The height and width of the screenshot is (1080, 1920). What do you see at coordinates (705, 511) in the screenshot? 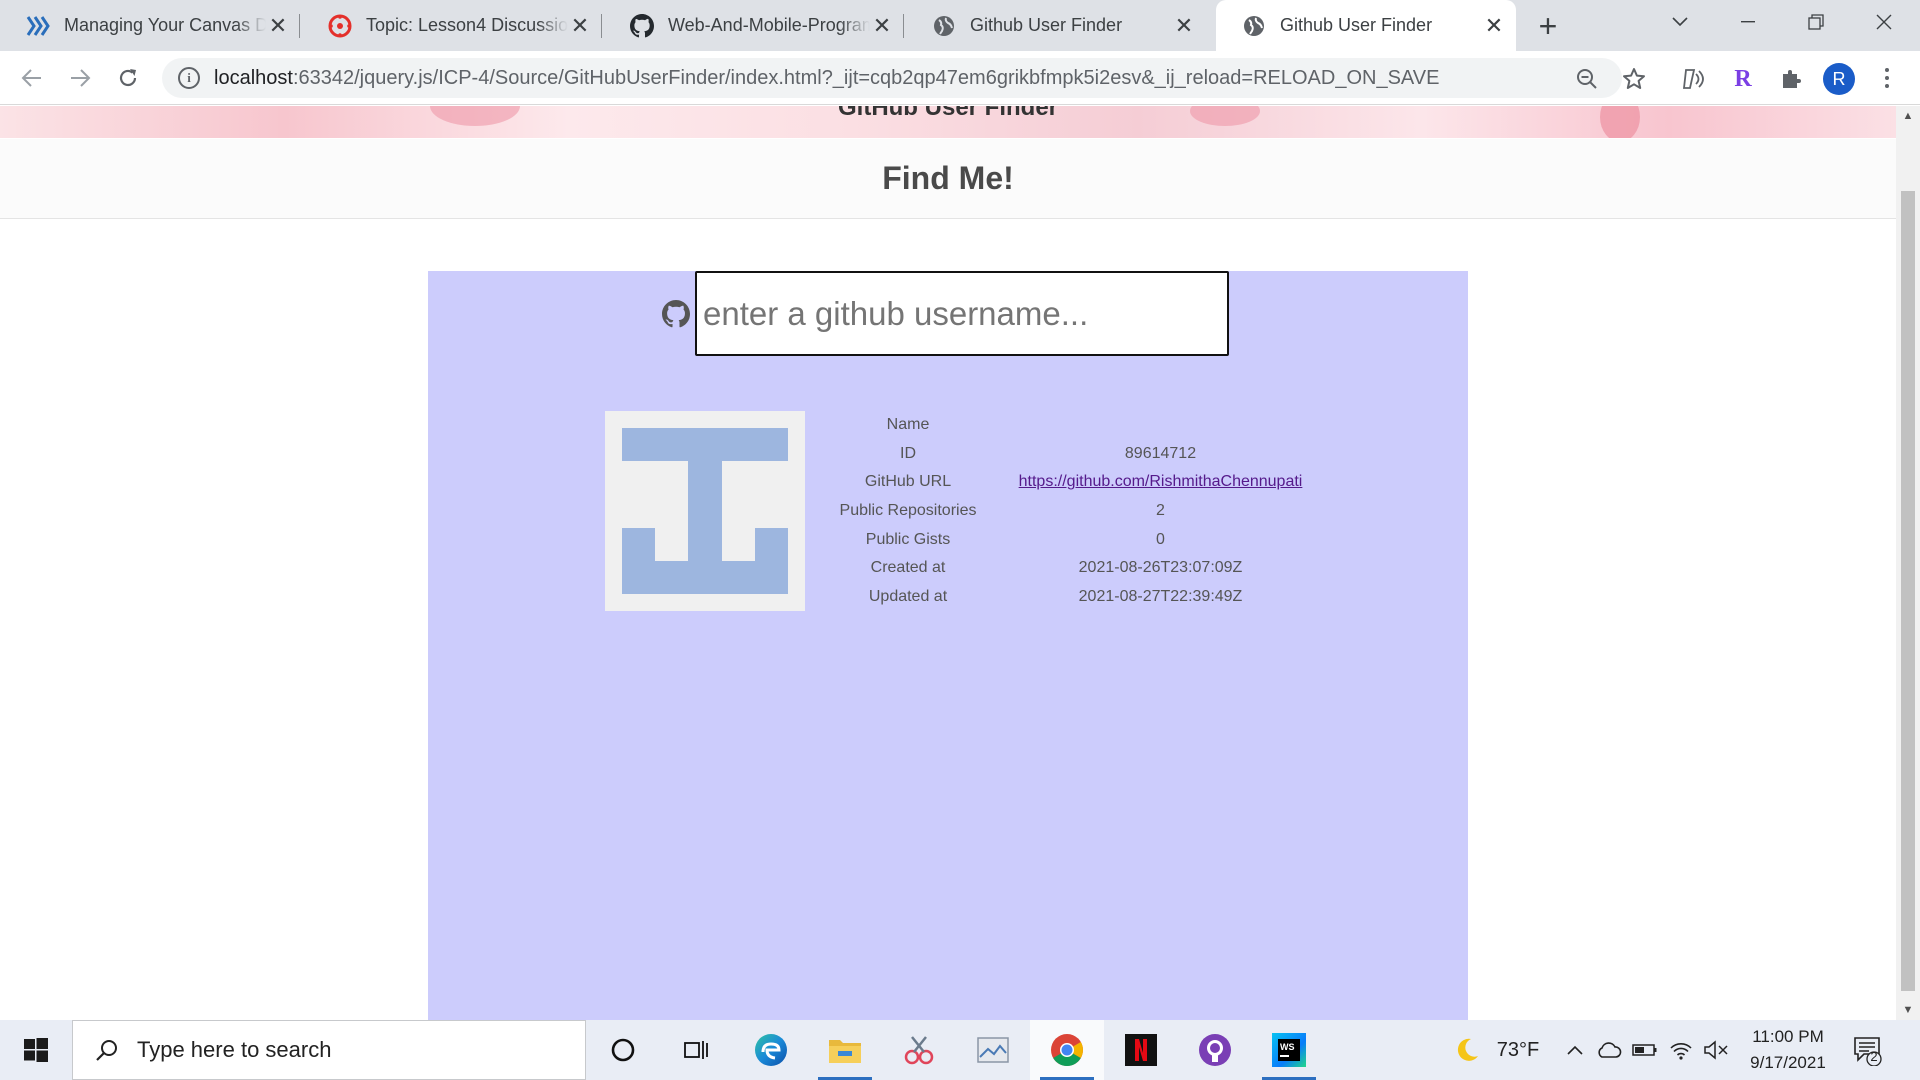
I see `user-avatar-identicon` at bounding box center [705, 511].